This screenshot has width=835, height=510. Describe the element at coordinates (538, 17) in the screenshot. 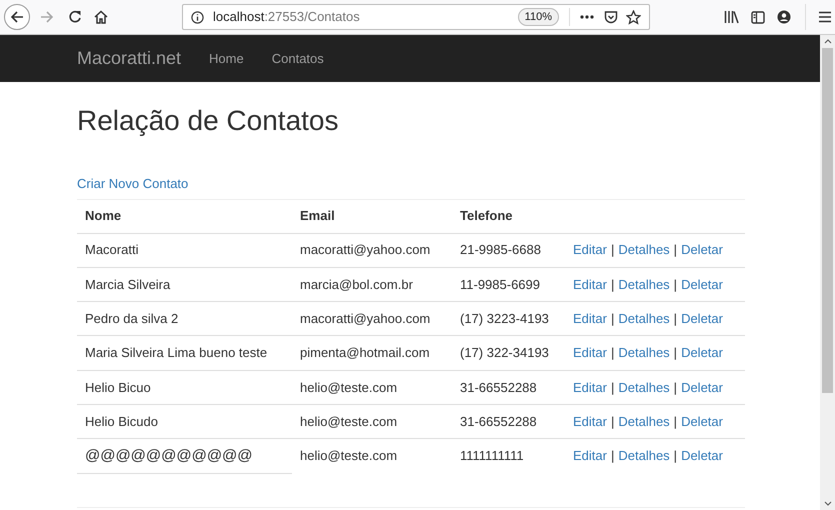

I see `zoom-badge: 110%` at that location.